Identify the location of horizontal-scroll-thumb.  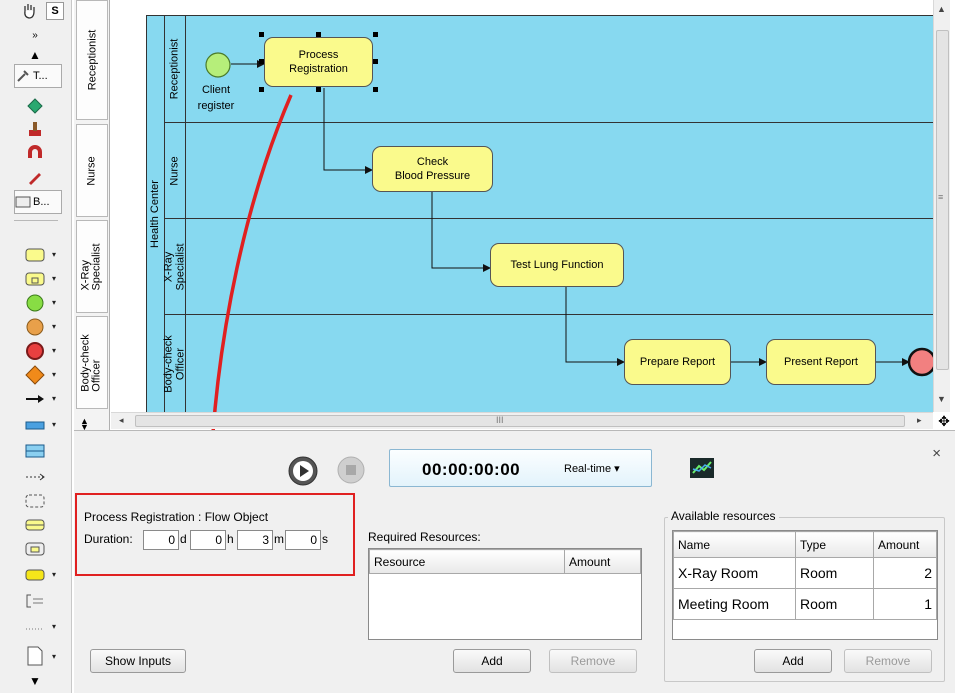
(520, 421).